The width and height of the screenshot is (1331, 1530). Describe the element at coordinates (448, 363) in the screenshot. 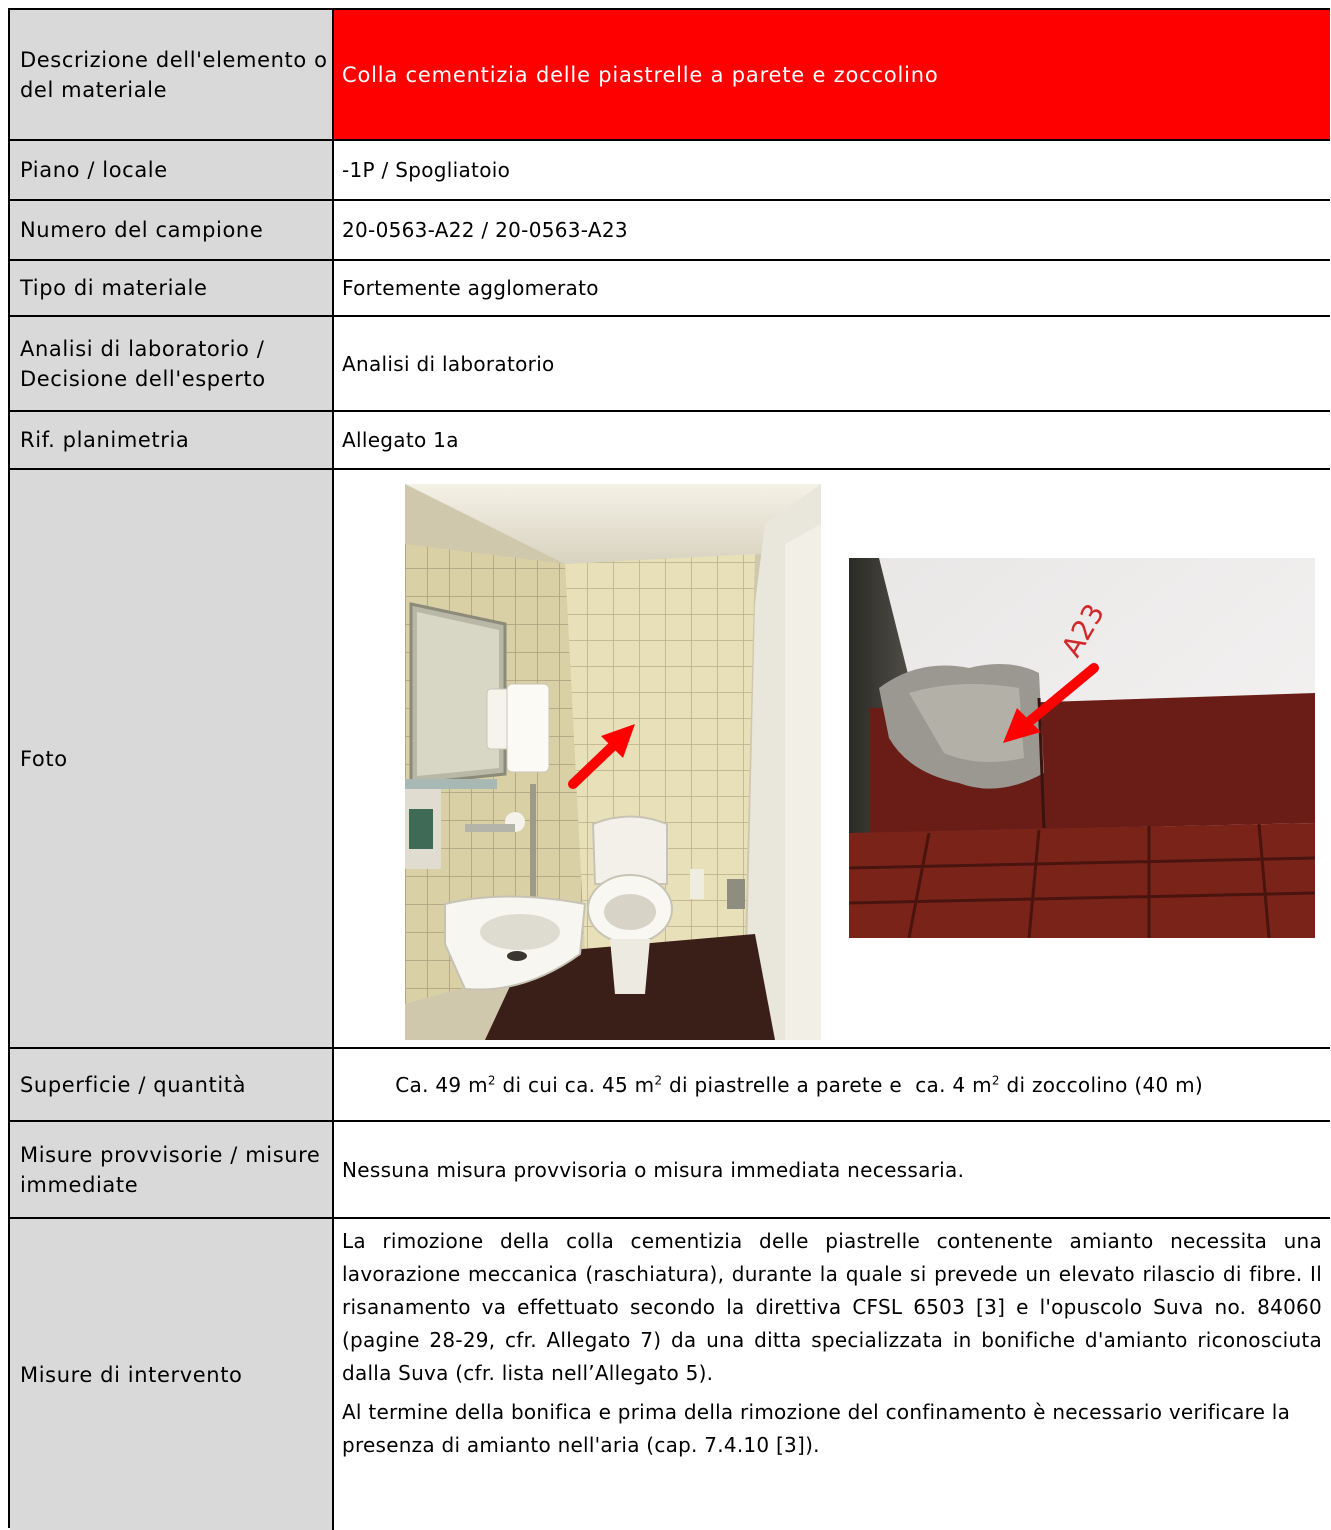

I see `value-analisi: Analisi di laboratorio` at that location.